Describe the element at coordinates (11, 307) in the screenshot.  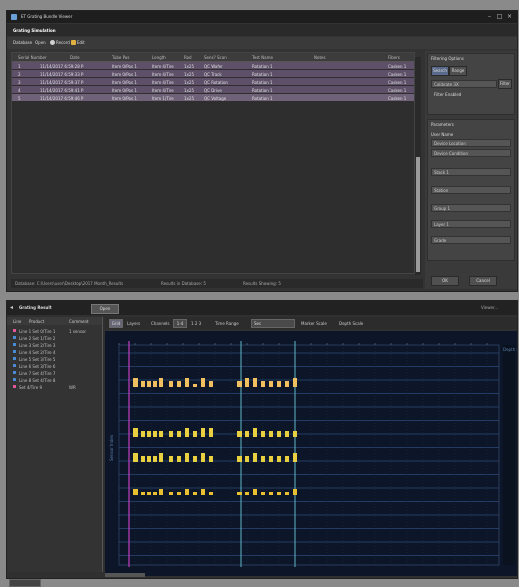
I see `collapse-icon: ◂` at that location.